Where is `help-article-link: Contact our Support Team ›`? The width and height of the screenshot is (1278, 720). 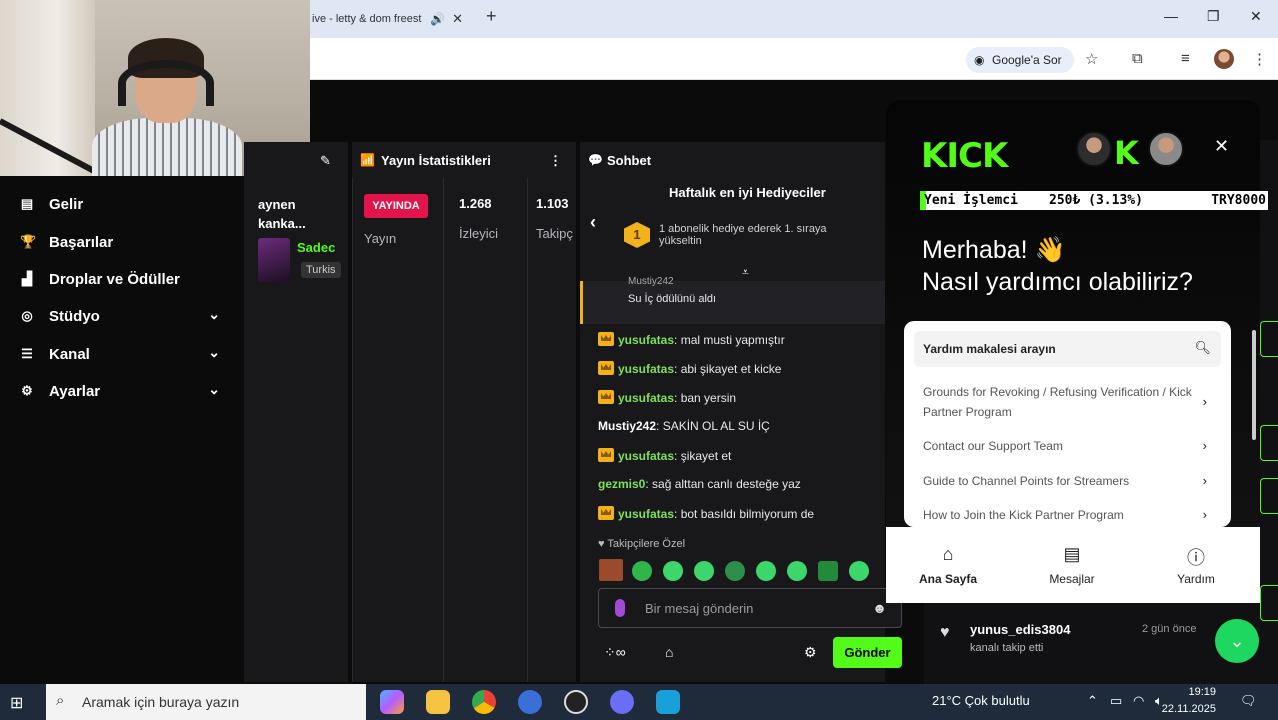
help-article-link: Contact our Support Team › is located at coordinates (1068, 446).